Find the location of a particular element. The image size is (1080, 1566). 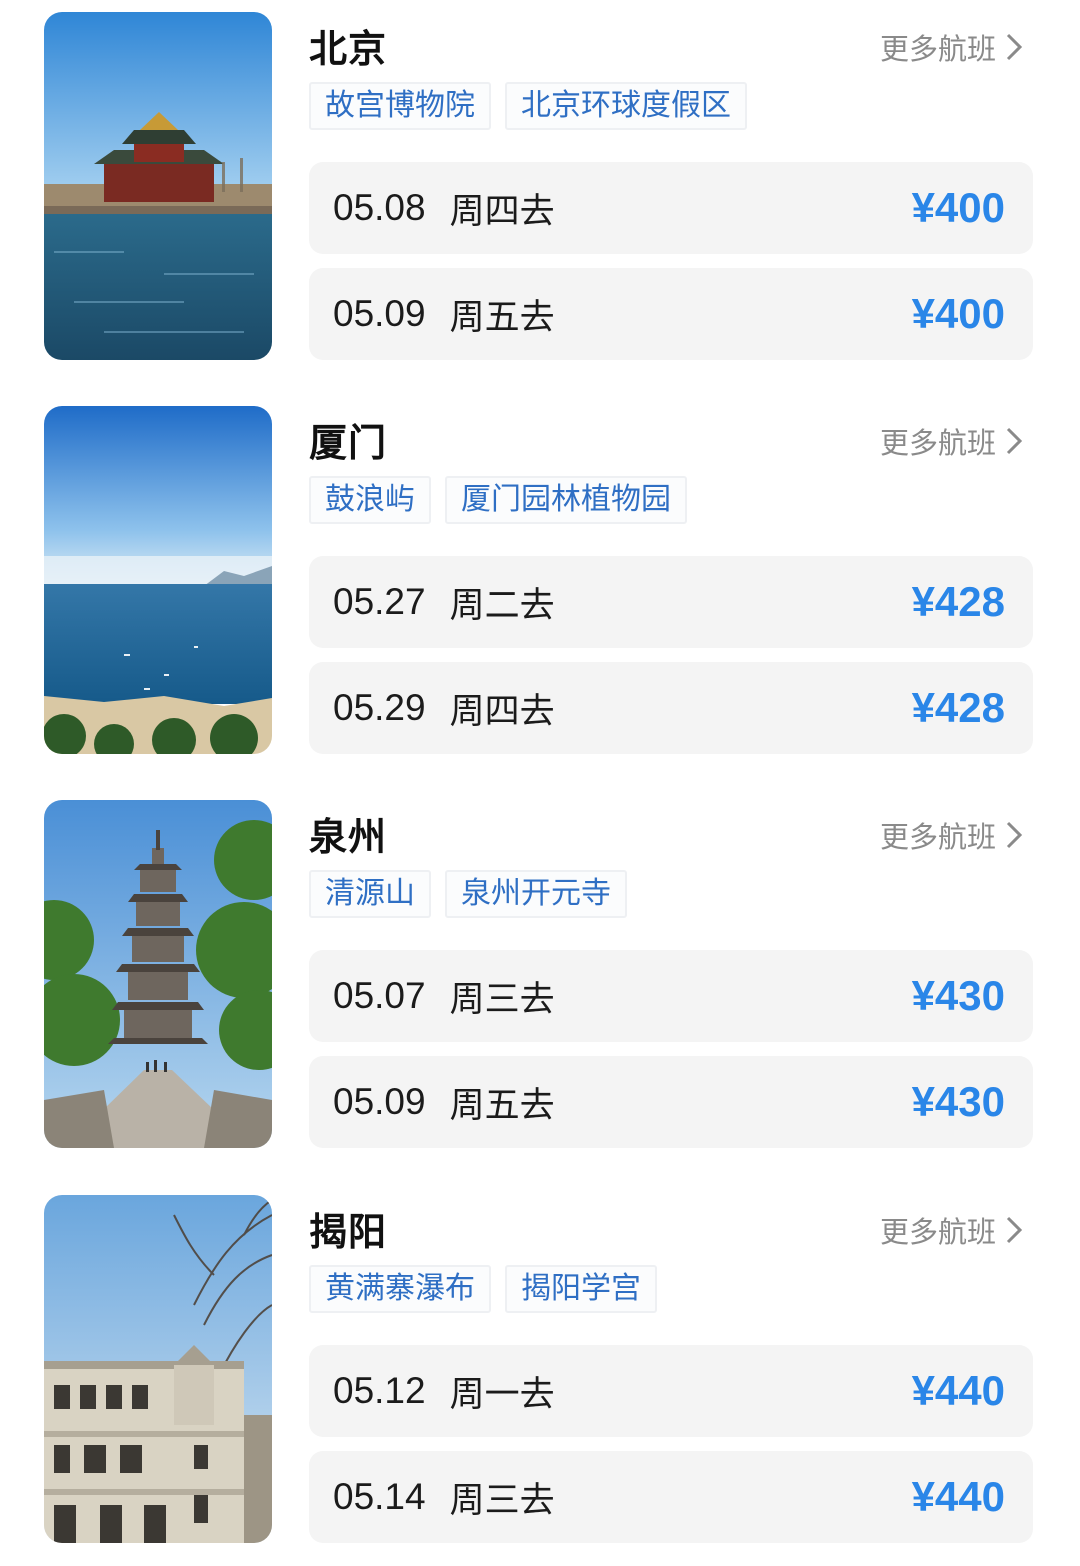

flight-date-group: 05.07 周三去 is located at coordinates (444, 996).